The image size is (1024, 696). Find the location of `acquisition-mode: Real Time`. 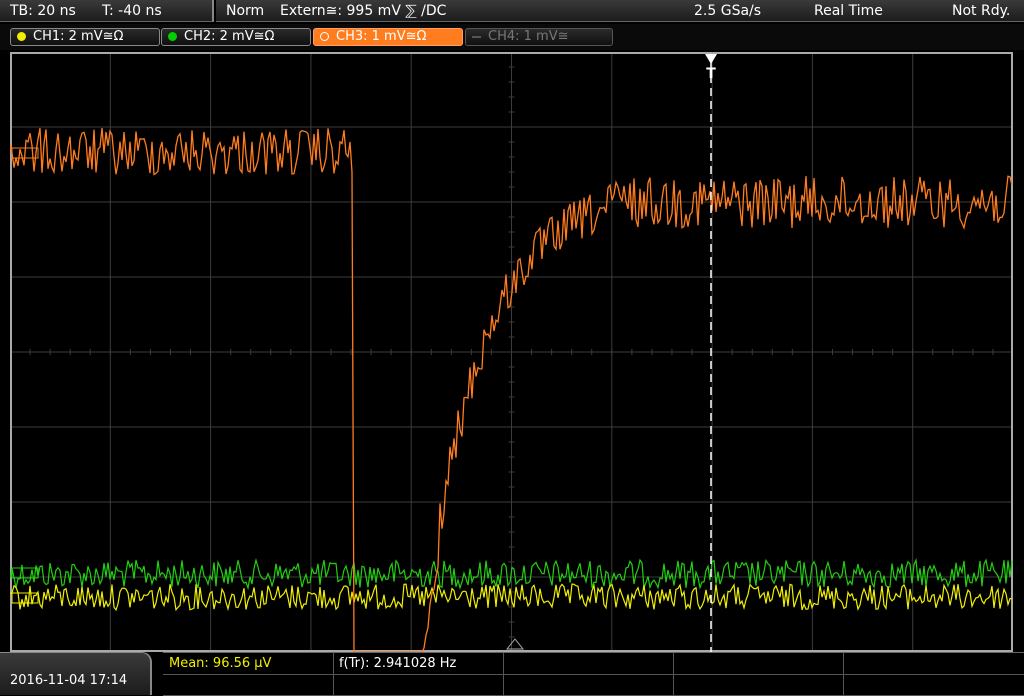

acquisition-mode: Real Time is located at coordinates (848, 11).